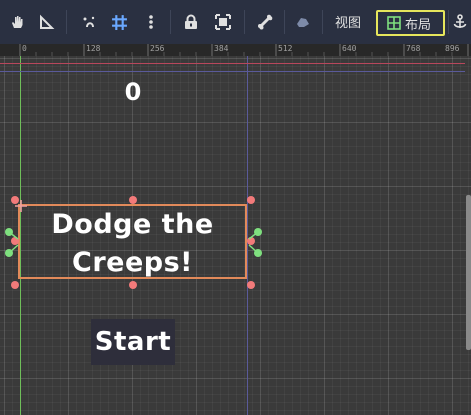 The height and width of the screenshot is (415, 471). I want to click on message-label-text: Dodge the Creeps!, so click(132, 243).